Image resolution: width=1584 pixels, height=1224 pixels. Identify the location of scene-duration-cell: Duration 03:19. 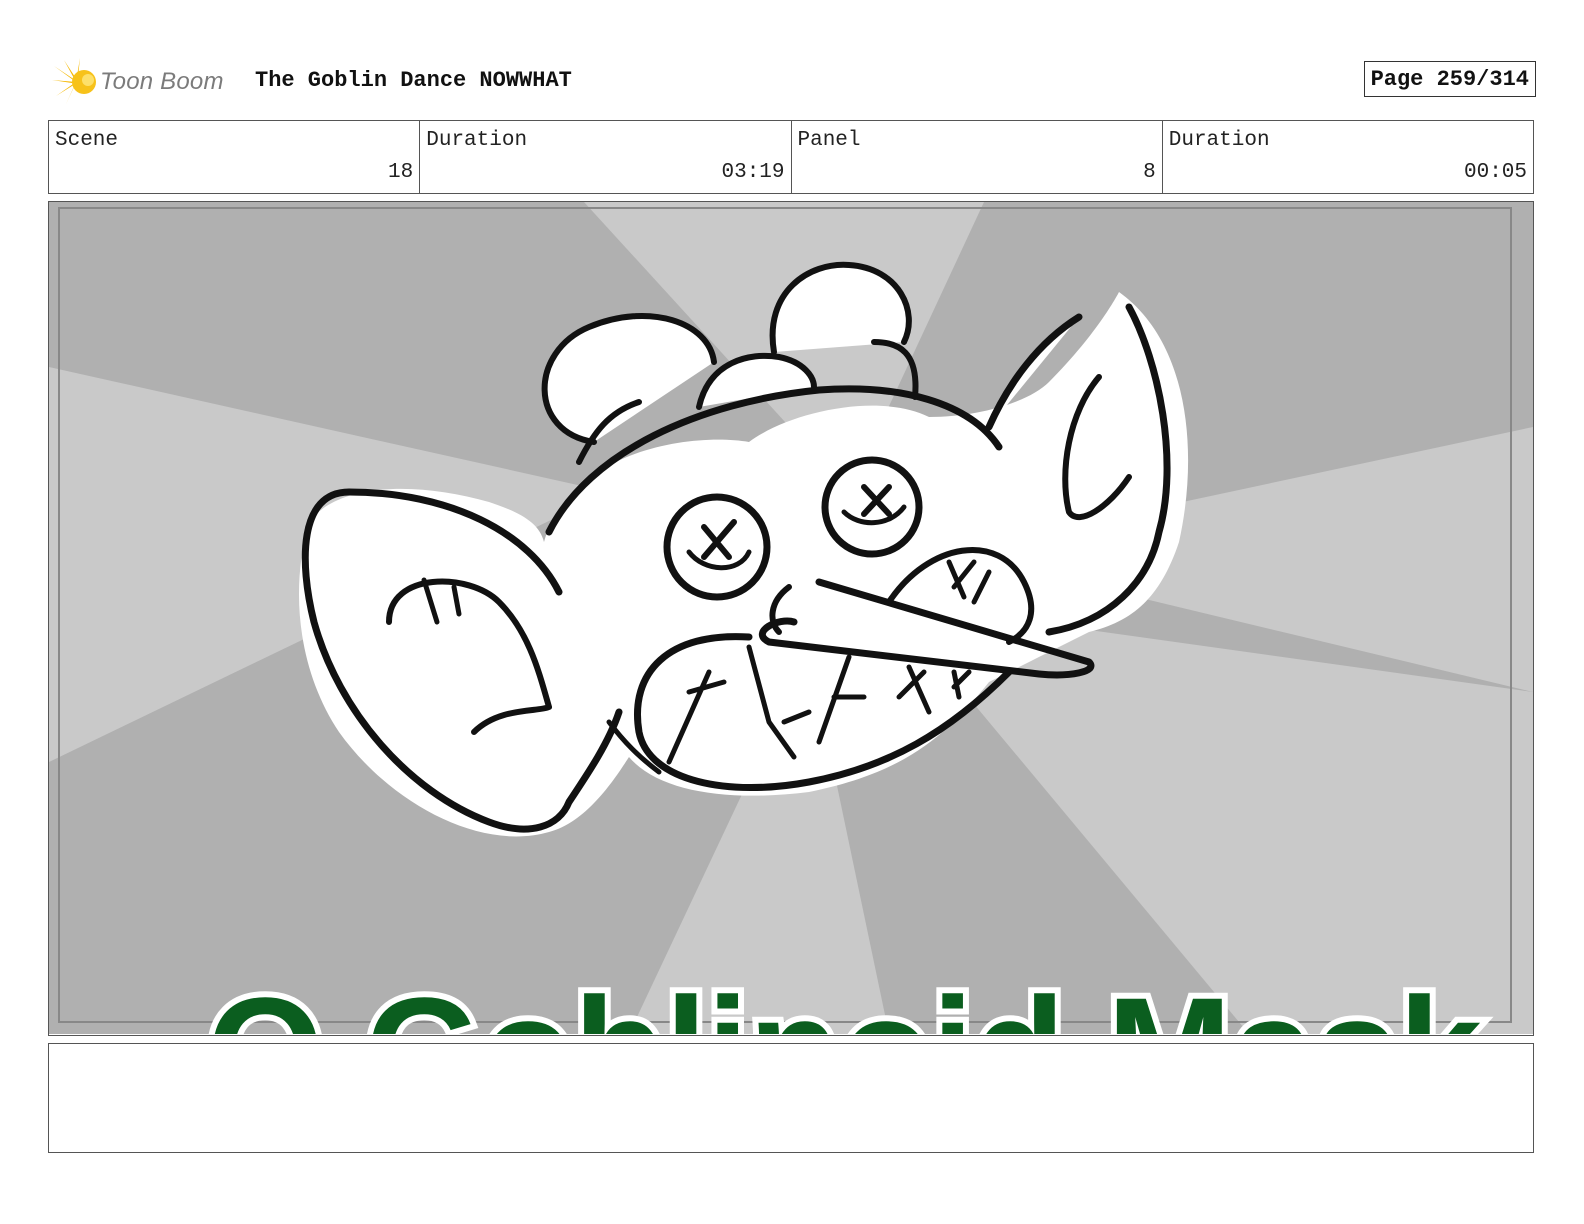
(606, 157).